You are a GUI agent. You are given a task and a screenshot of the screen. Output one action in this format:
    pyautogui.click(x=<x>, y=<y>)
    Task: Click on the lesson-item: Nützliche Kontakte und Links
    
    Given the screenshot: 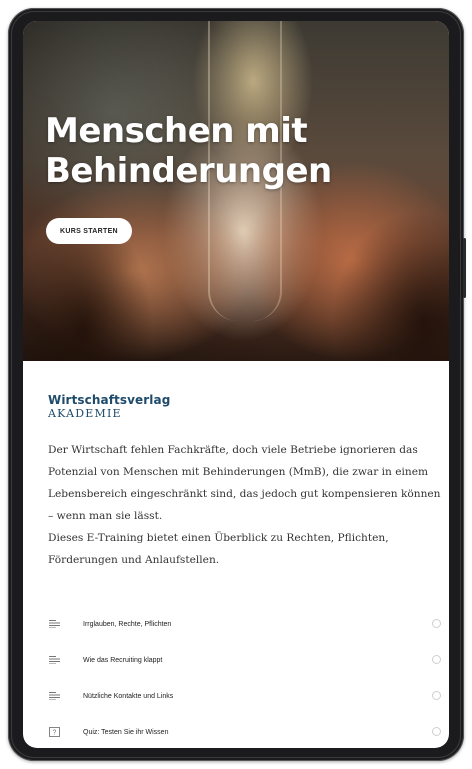 What is the action you would take?
    pyautogui.click(x=241, y=696)
    